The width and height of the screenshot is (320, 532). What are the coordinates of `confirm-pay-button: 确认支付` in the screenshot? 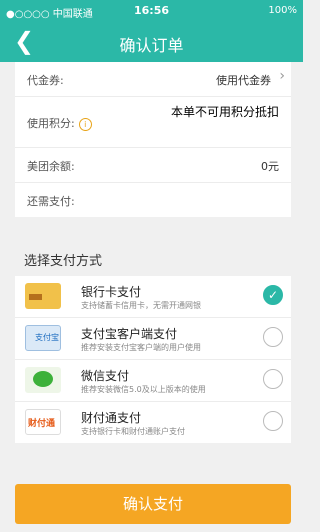 It's located at (153, 504).